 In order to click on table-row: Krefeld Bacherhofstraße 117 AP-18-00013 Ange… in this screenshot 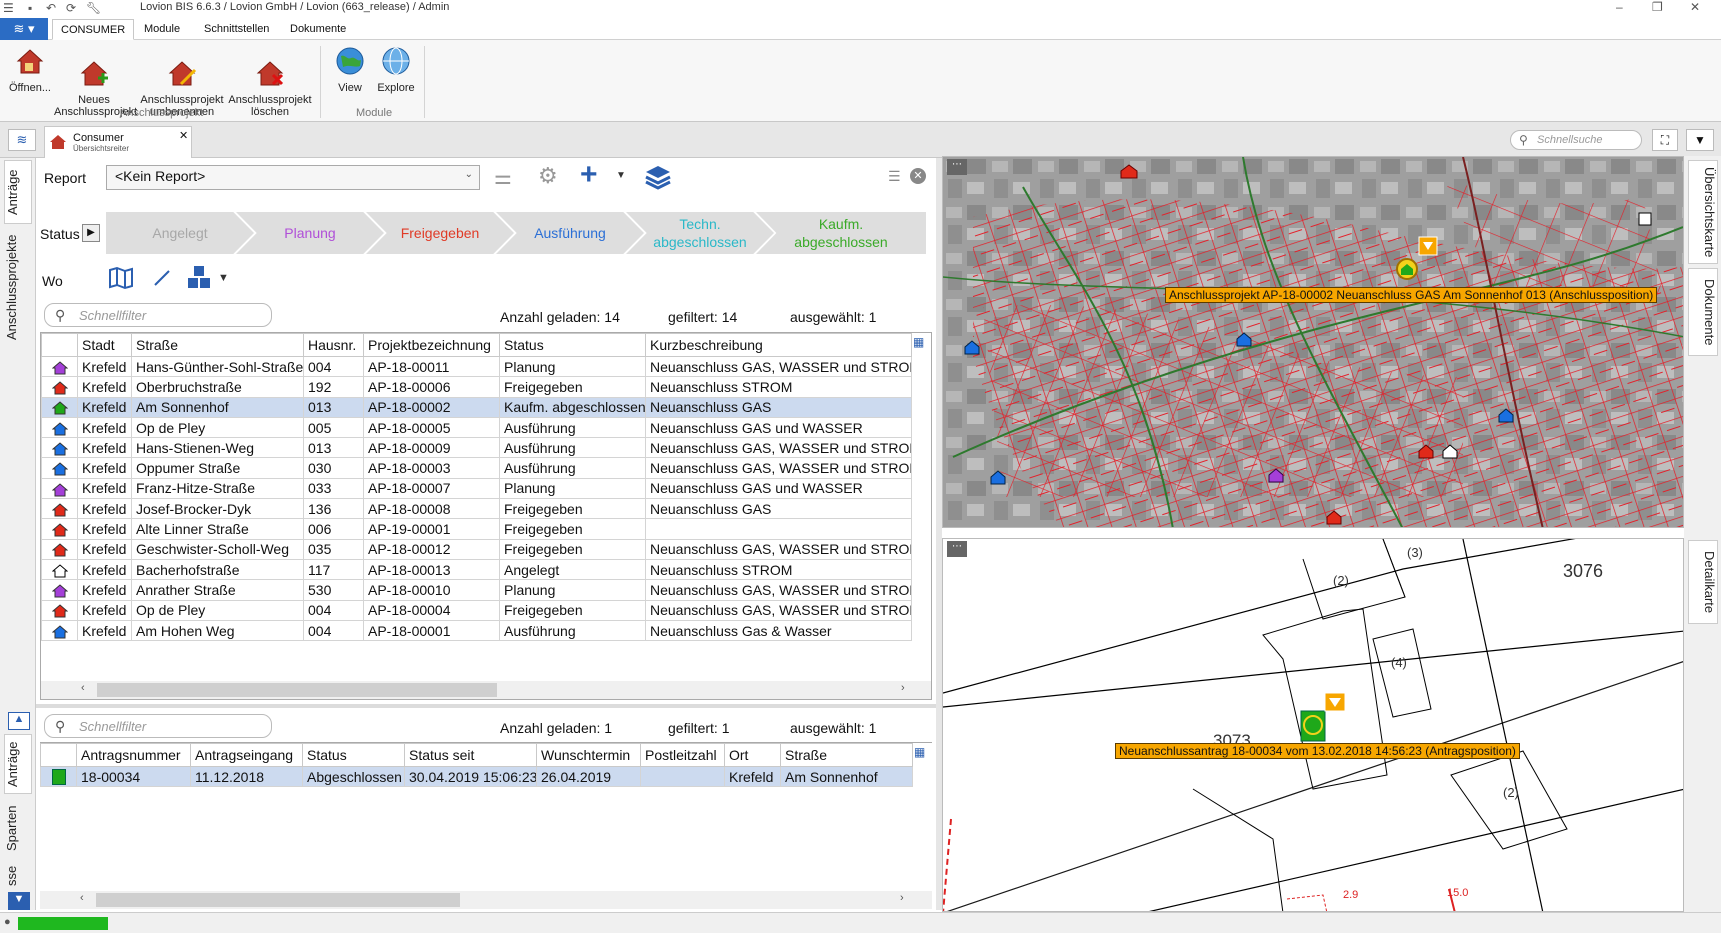, I will do `click(476, 569)`.